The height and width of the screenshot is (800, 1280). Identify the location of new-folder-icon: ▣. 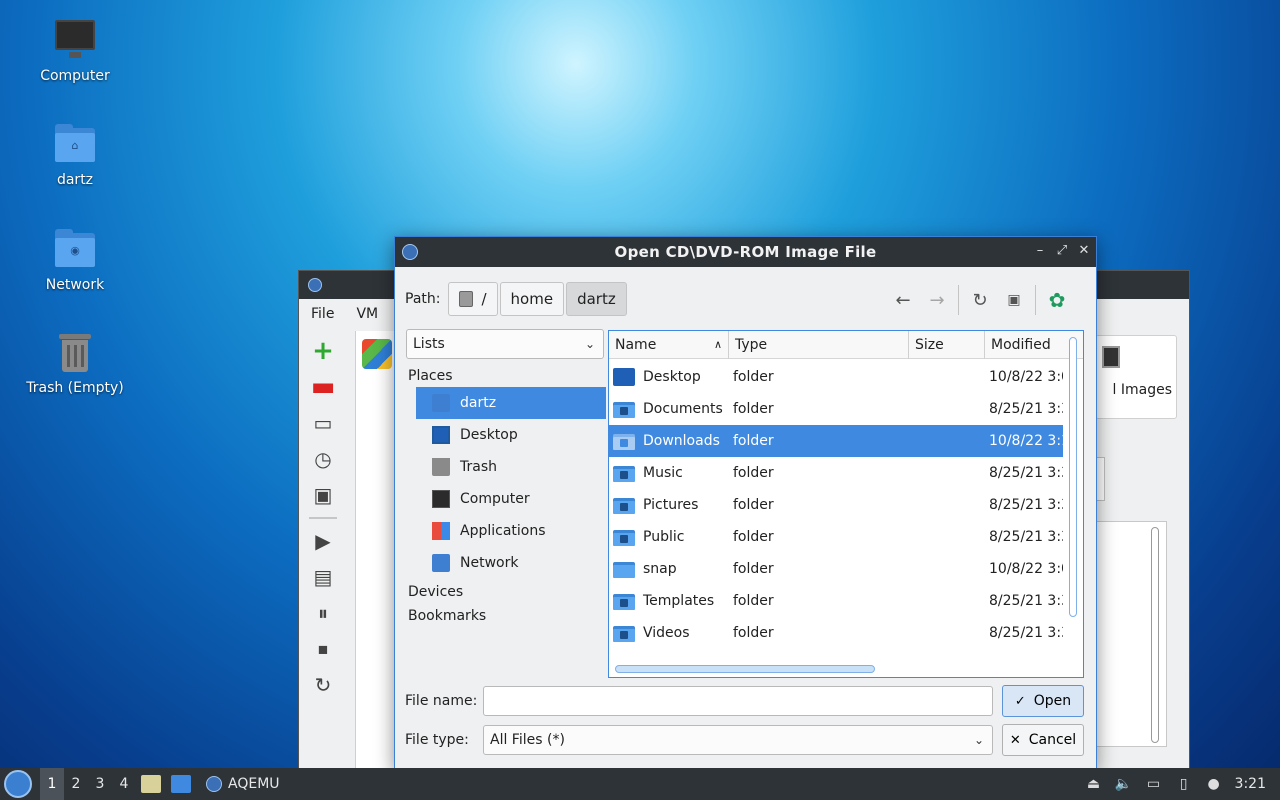
(1014, 300).